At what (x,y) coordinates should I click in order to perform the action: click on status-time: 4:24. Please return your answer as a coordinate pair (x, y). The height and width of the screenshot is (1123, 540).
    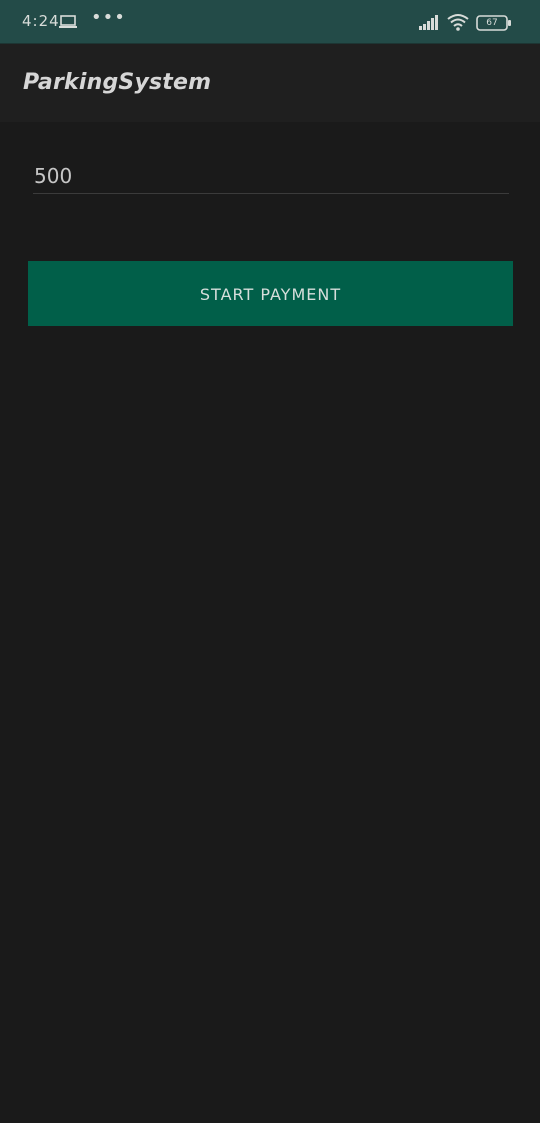
    Looking at the image, I should click on (41, 21).